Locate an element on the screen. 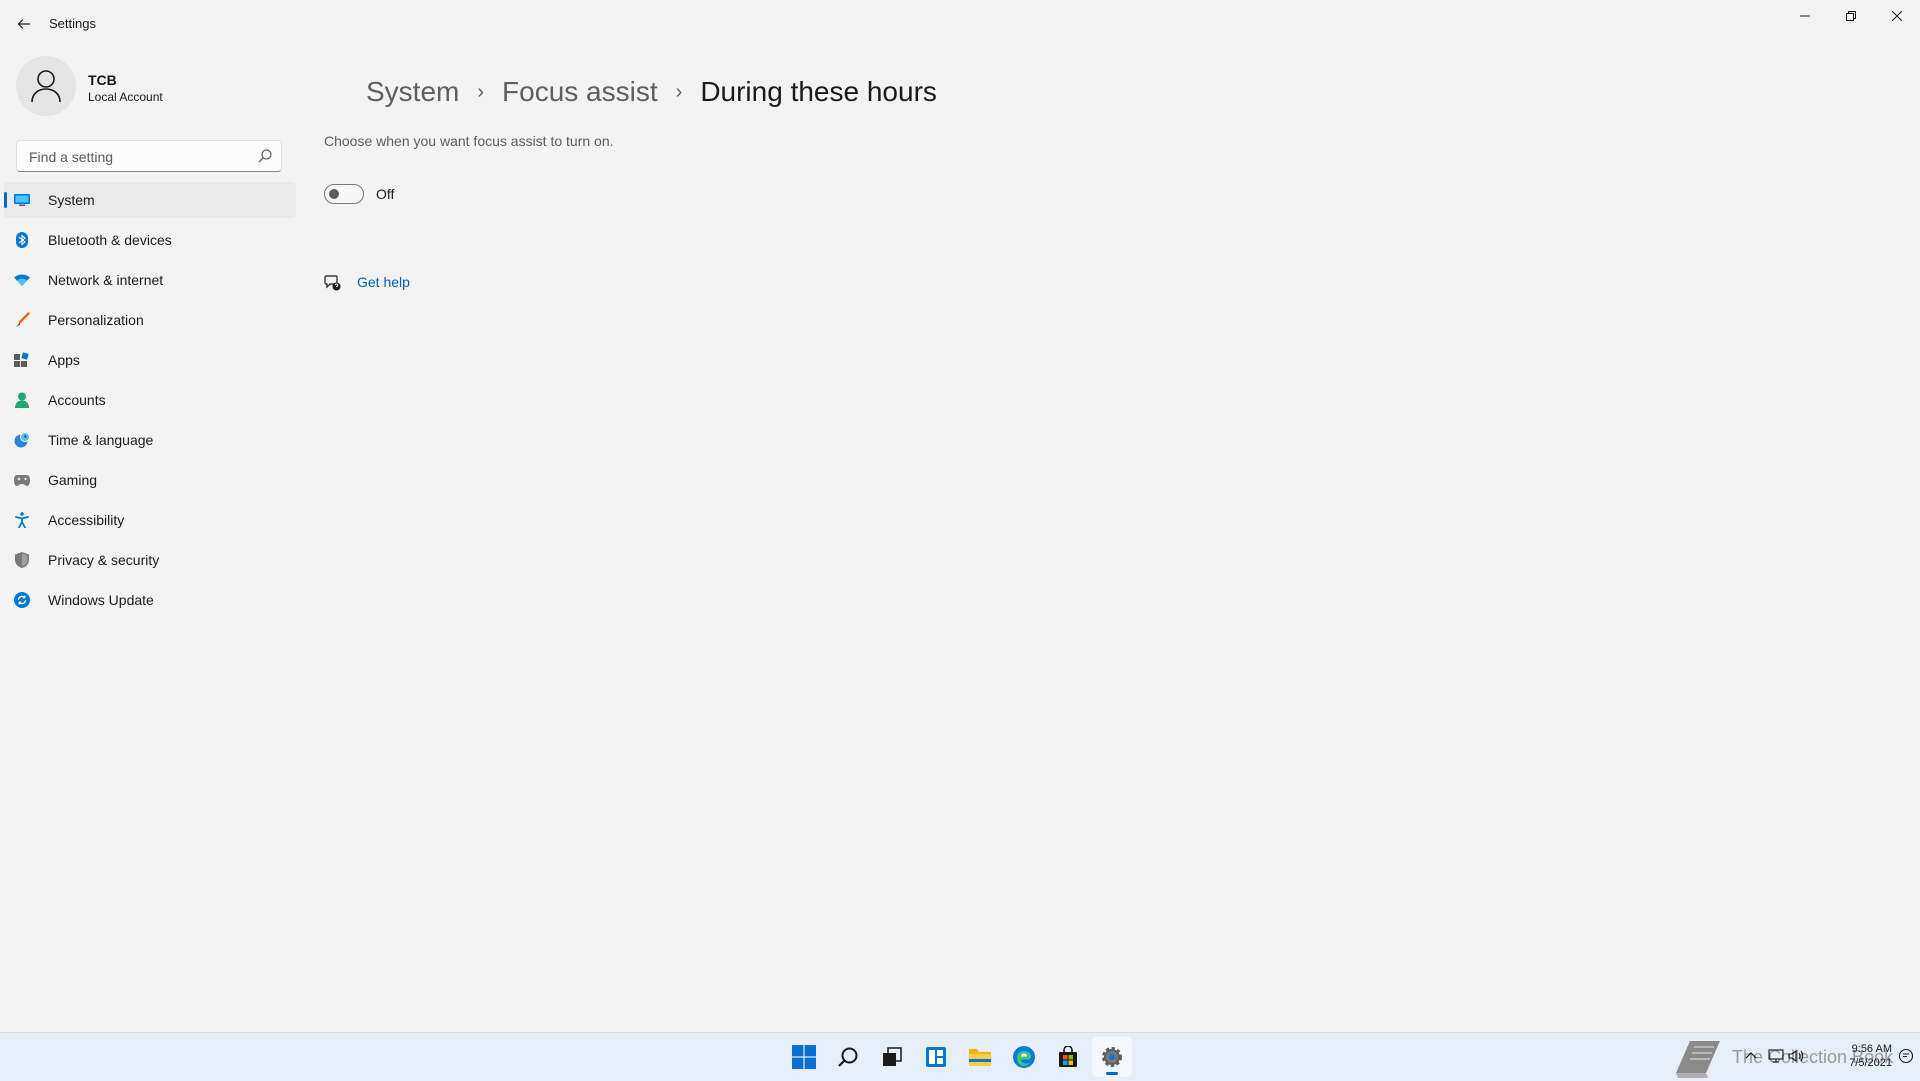 The width and height of the screenshot is (1920, 1081). breadcrumb-item-focus-assist: Focus assist is located at coordinates (580, 92).